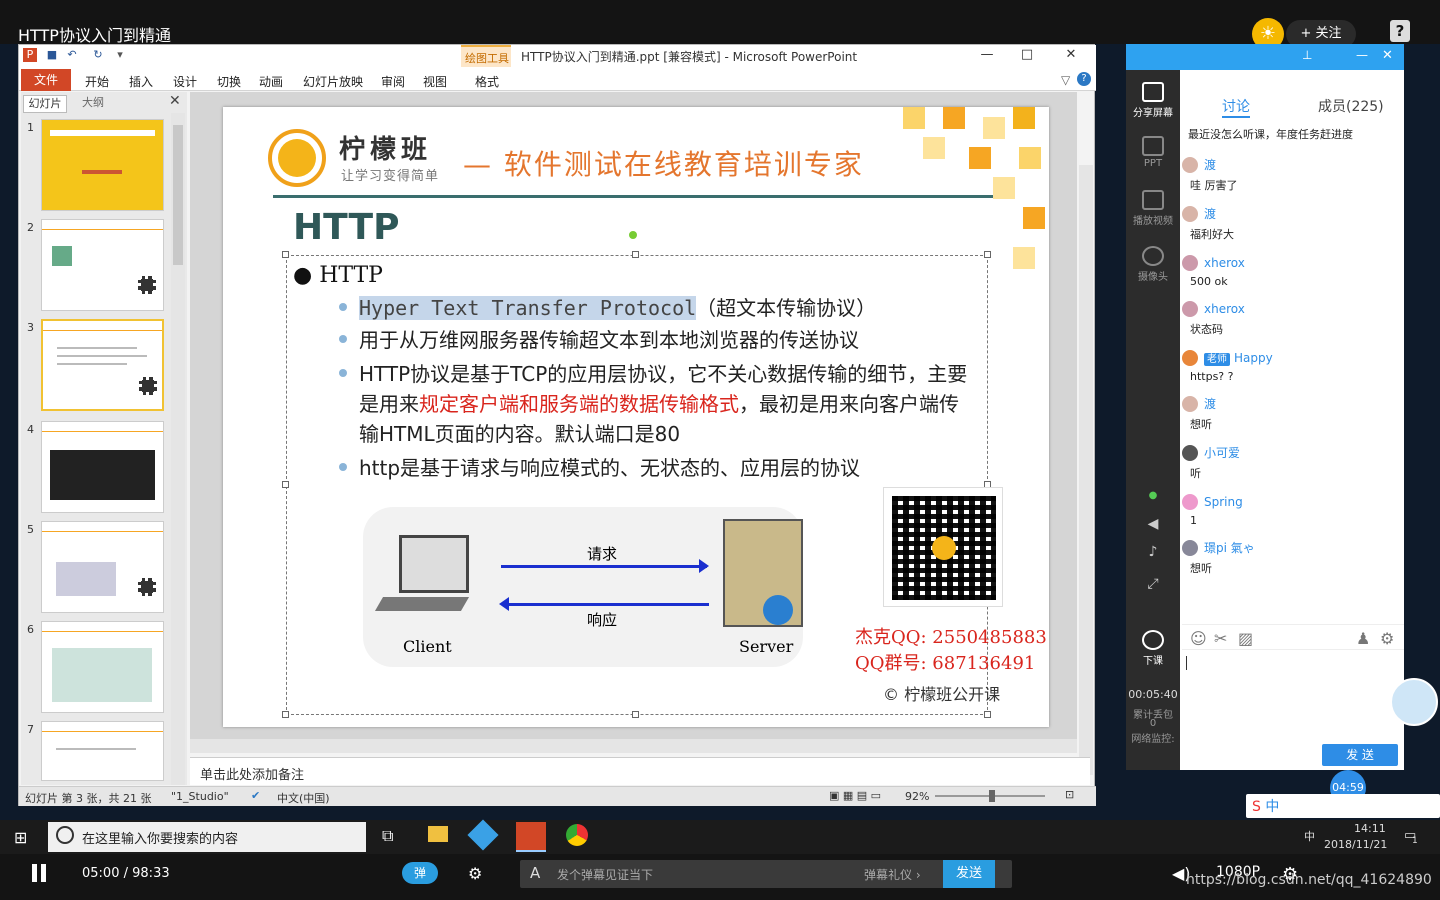 The image size is (1440, 900). What do you see at coordinates (1414, 702) in the screenshot?
I see `assistant-robot-icon` at bounding box center [1414, 702].